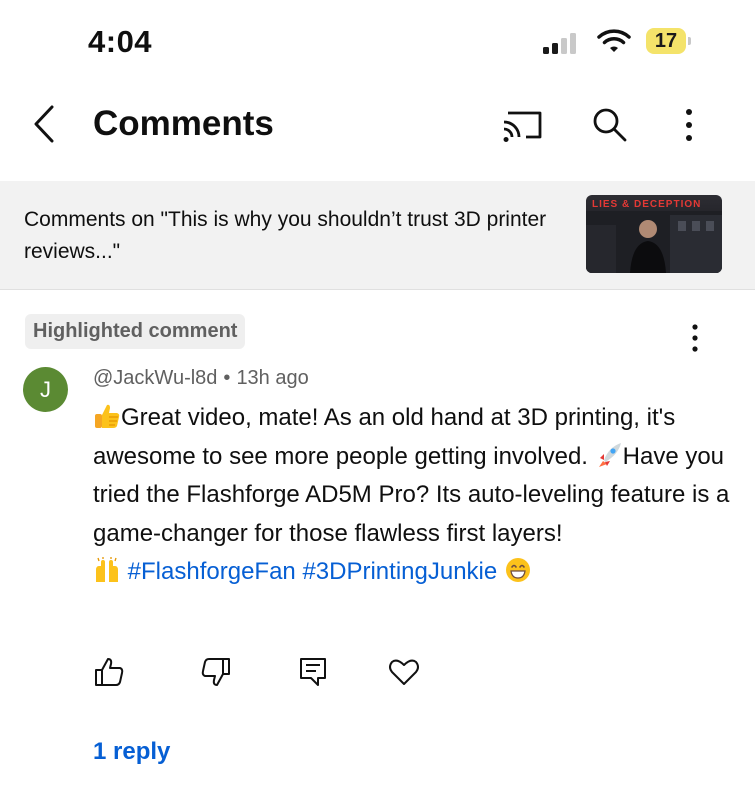 The height and width of the screenshot is (800, 755). I want to click on heart-icon, so click(404, 674).